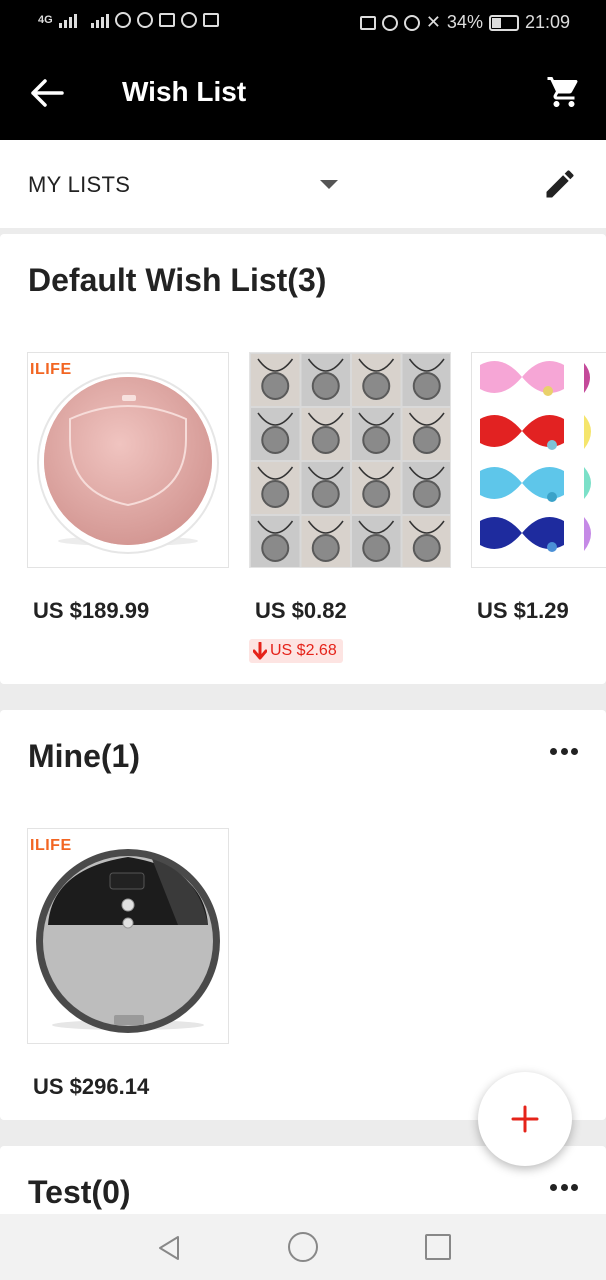  I want to click on arrow-left-icon, so click(47, 93).